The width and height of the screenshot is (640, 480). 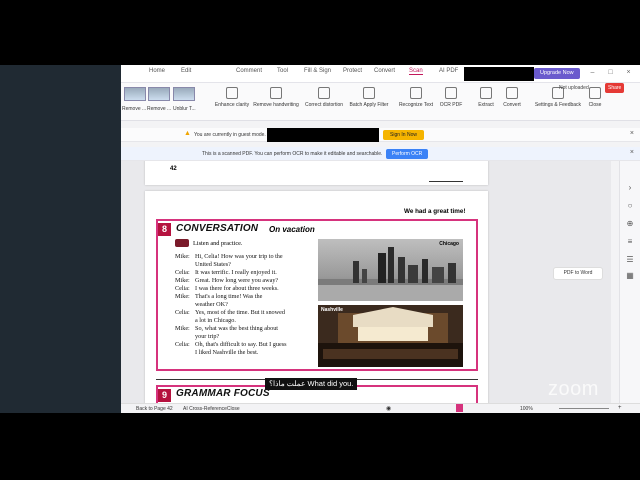 I want to click on zoom-slider, so click(x=584, y=408).